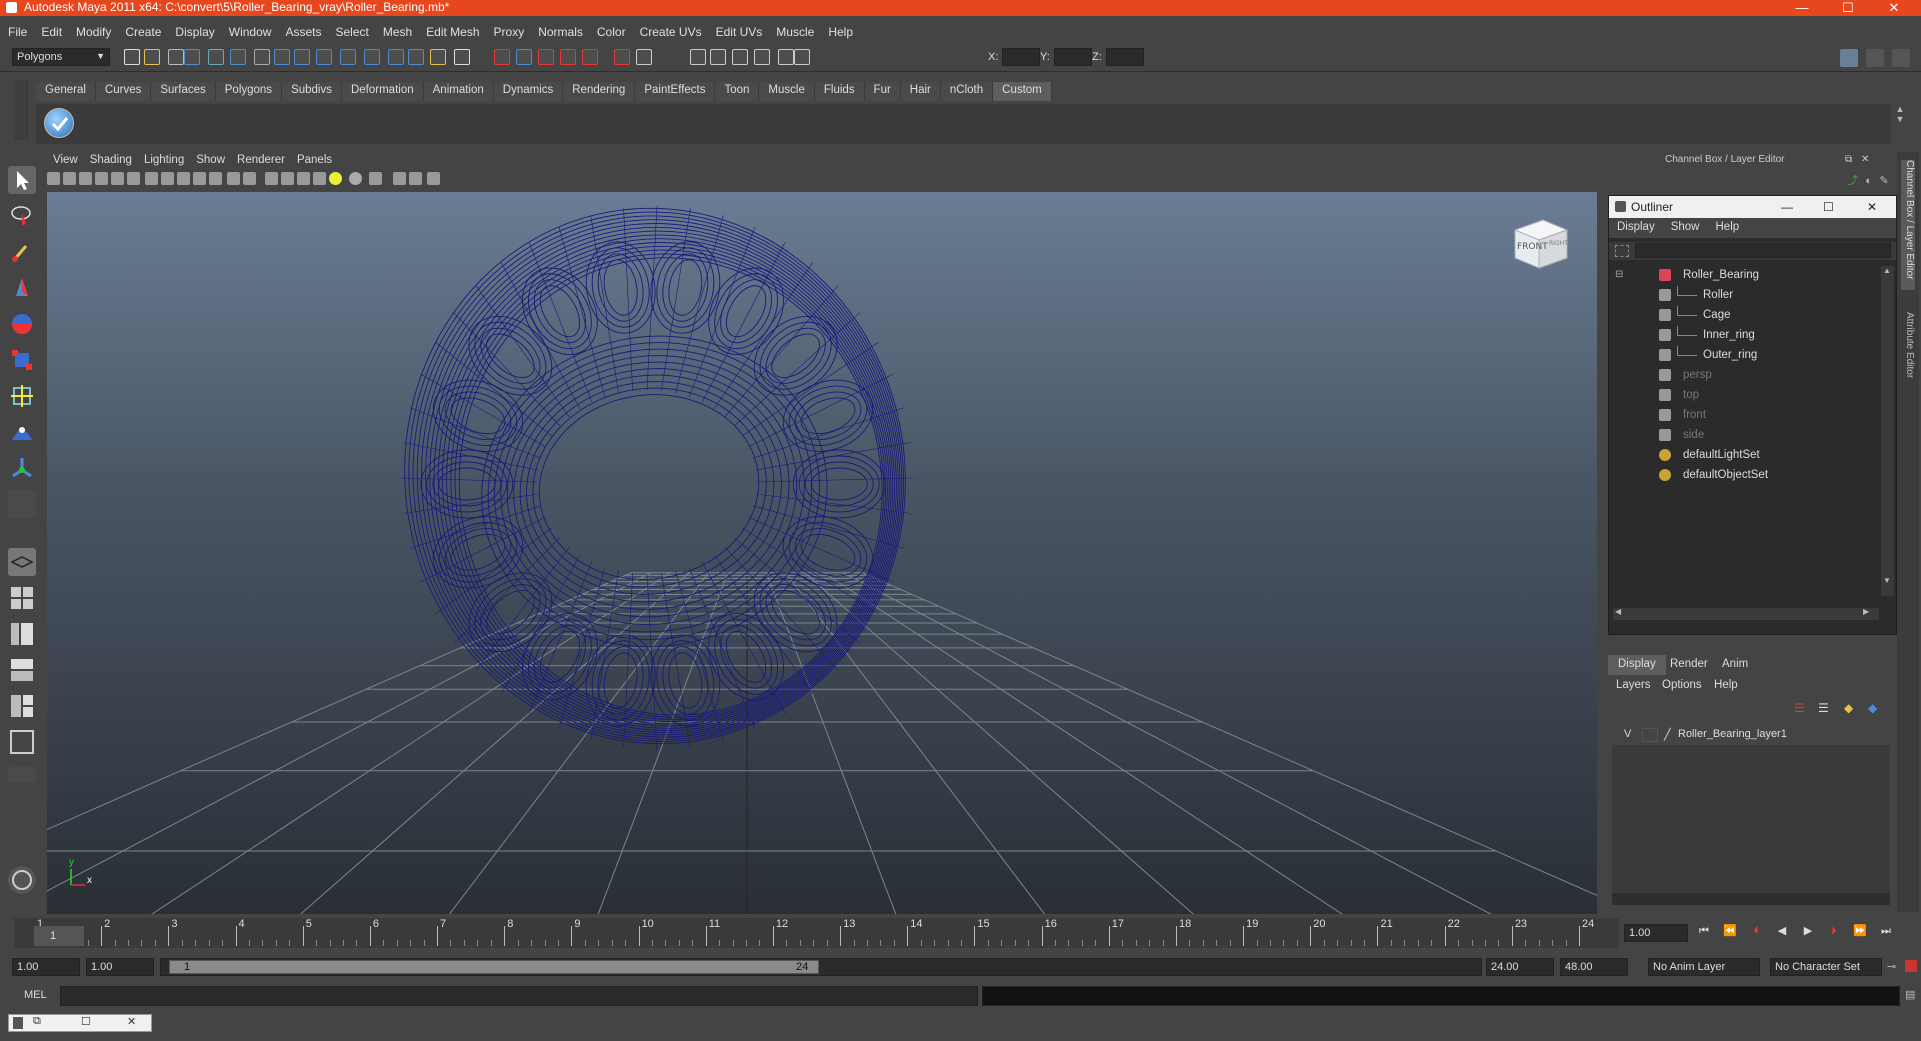 This screenshot has width=1921, height=1041. What do you see at coordinates (1868, 181) in the screenshot?
I see `lock-icon: ◐` at bounding box center [1868, 181].